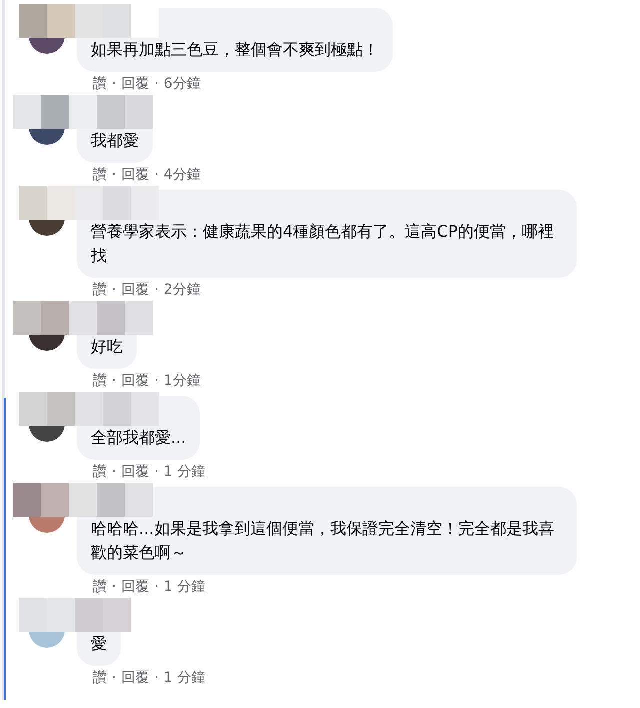  What do you see at coordinates (115, 141) in the screenshot?
I see `comment-text: 我都愛` at bounding box center [115, 141].